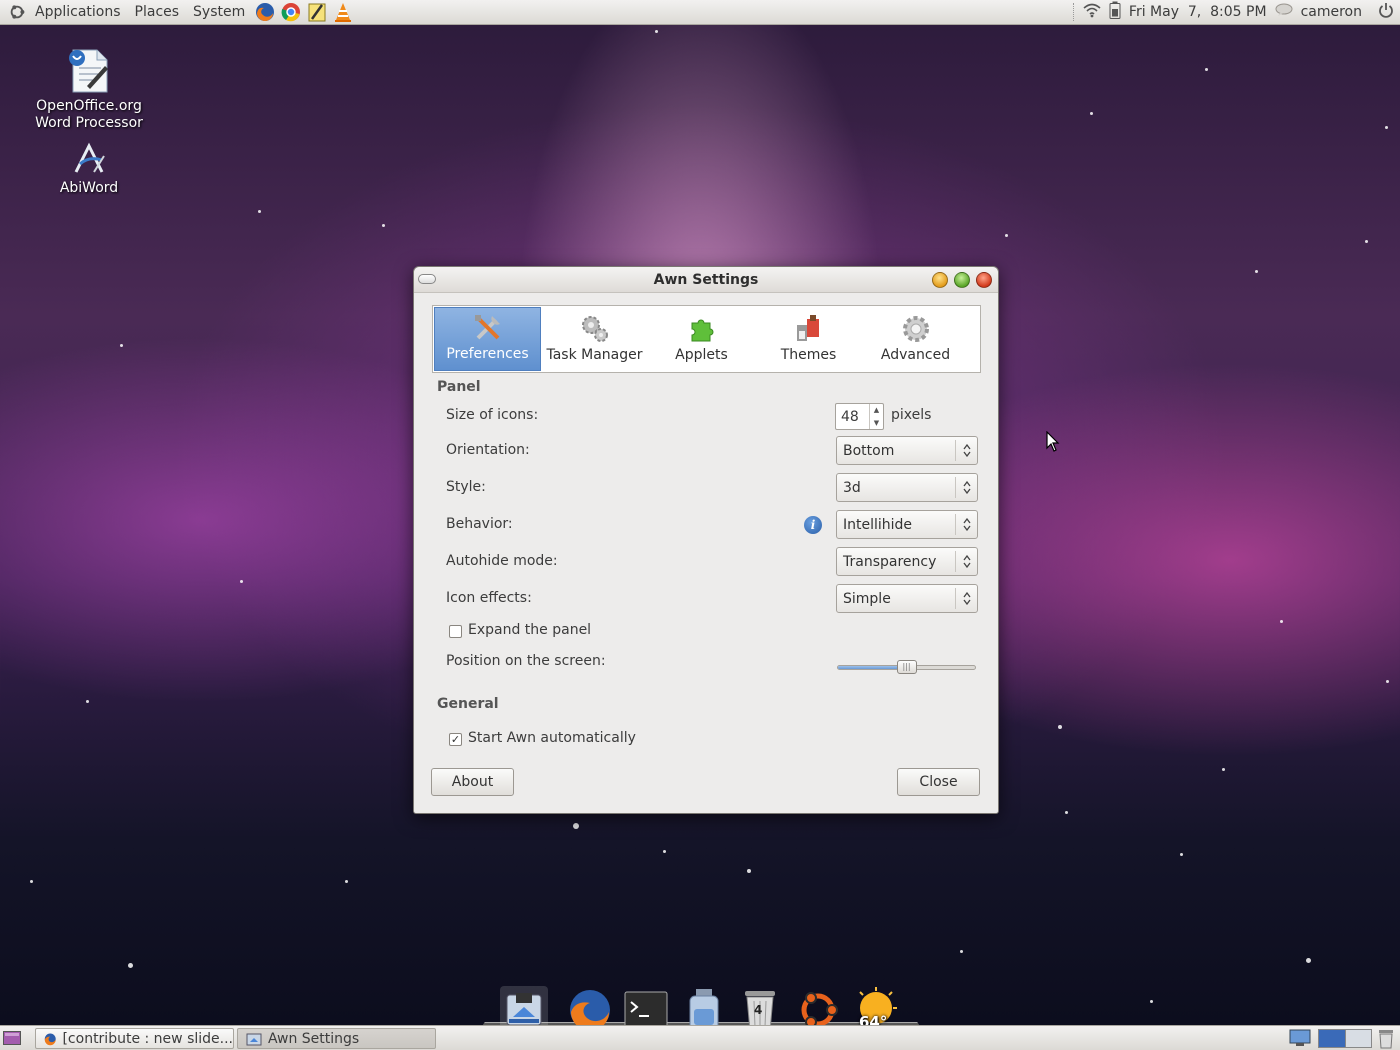 Image resolution: width=1400 pixels, height=1050 pixels. I want to click on behavior-label: Behavior:, so click(479, 524).